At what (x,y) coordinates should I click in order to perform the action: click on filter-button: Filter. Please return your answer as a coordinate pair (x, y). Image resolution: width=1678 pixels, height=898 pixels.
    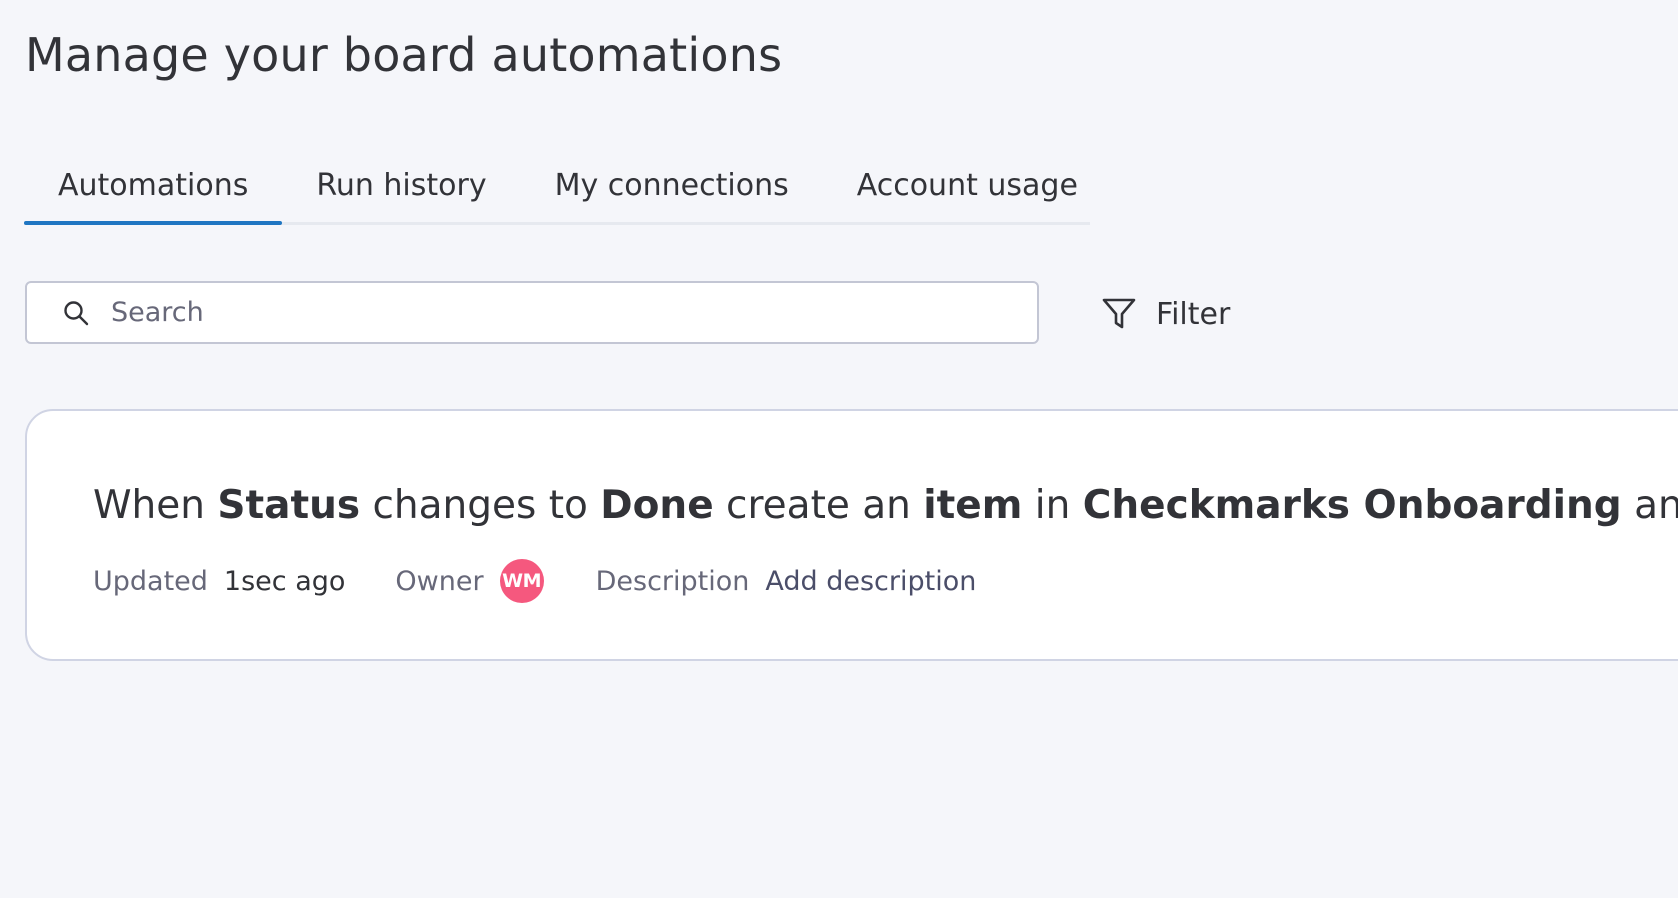
    Looking at the image, I should click on (1165, 314).